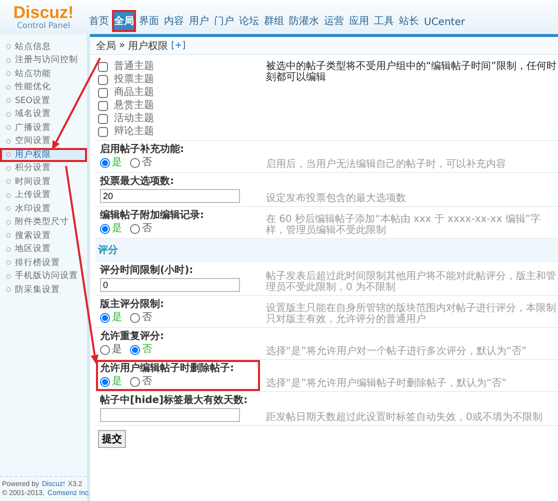  I want to click on nav-tab: 运营, so click(334, 21).